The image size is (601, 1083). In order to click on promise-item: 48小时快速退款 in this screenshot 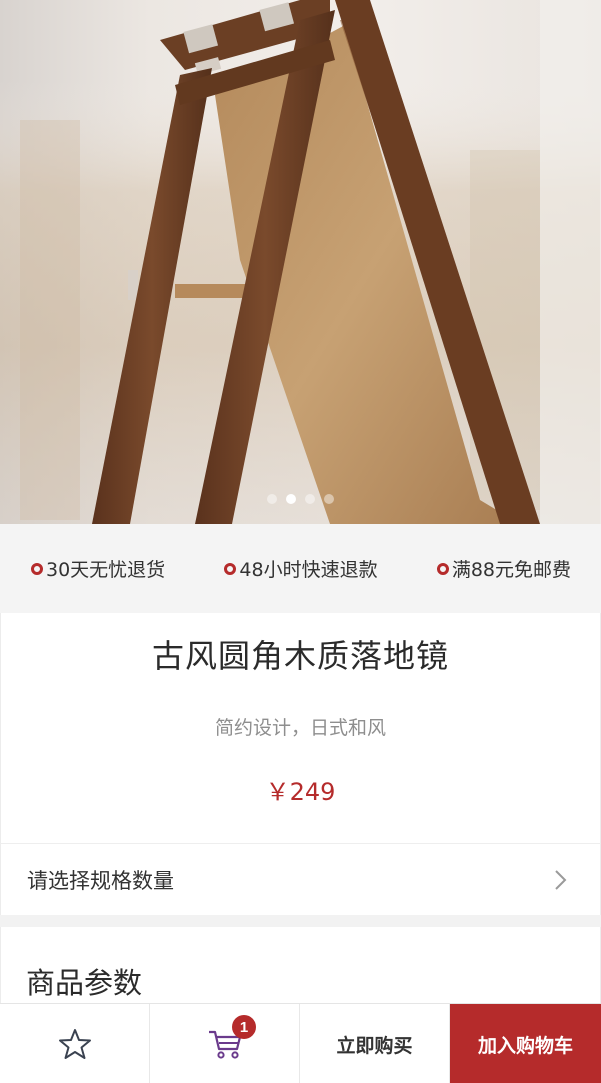, I will do `click(301, 568)`.